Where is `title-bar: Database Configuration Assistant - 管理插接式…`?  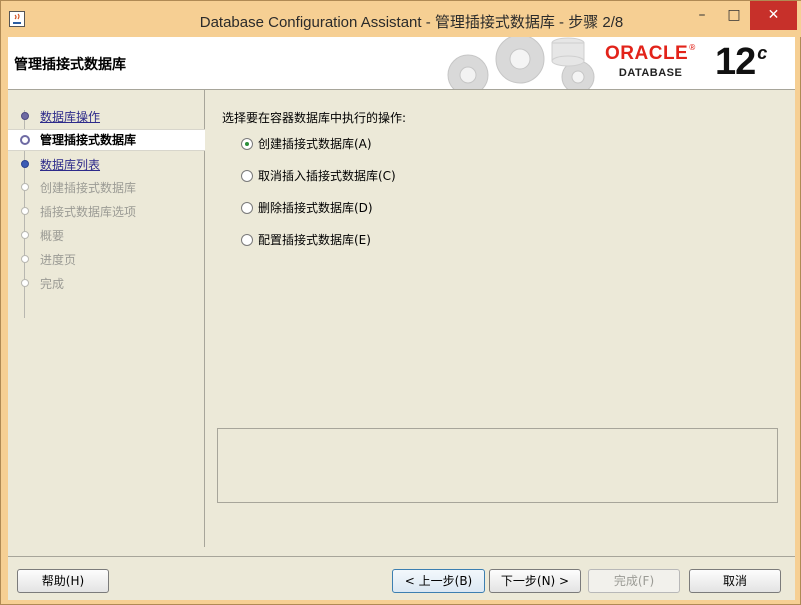
title-bar: Database Configuration Assistant - 管理插接式… is located at coordinates (401, 19).